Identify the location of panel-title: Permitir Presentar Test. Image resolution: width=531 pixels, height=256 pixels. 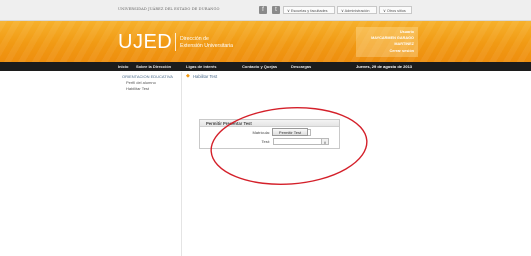
(229, 123).